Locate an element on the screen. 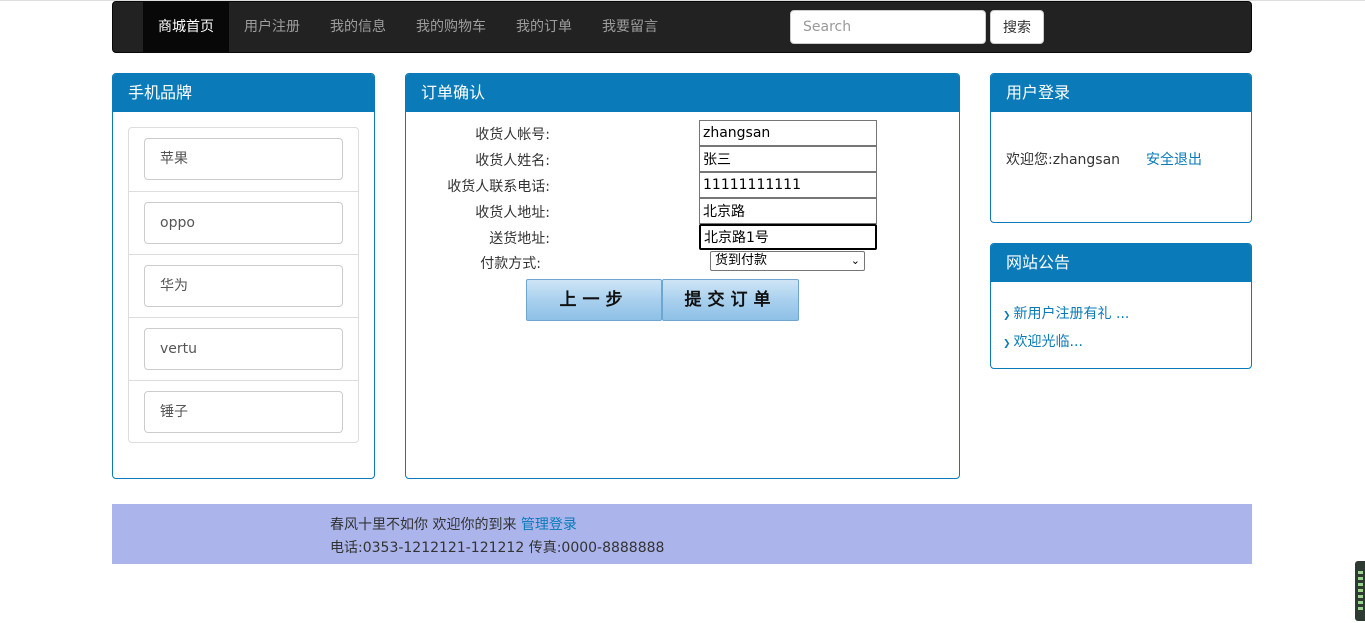  name-label: 收货人姓名: is located at coordinates (512, 161).